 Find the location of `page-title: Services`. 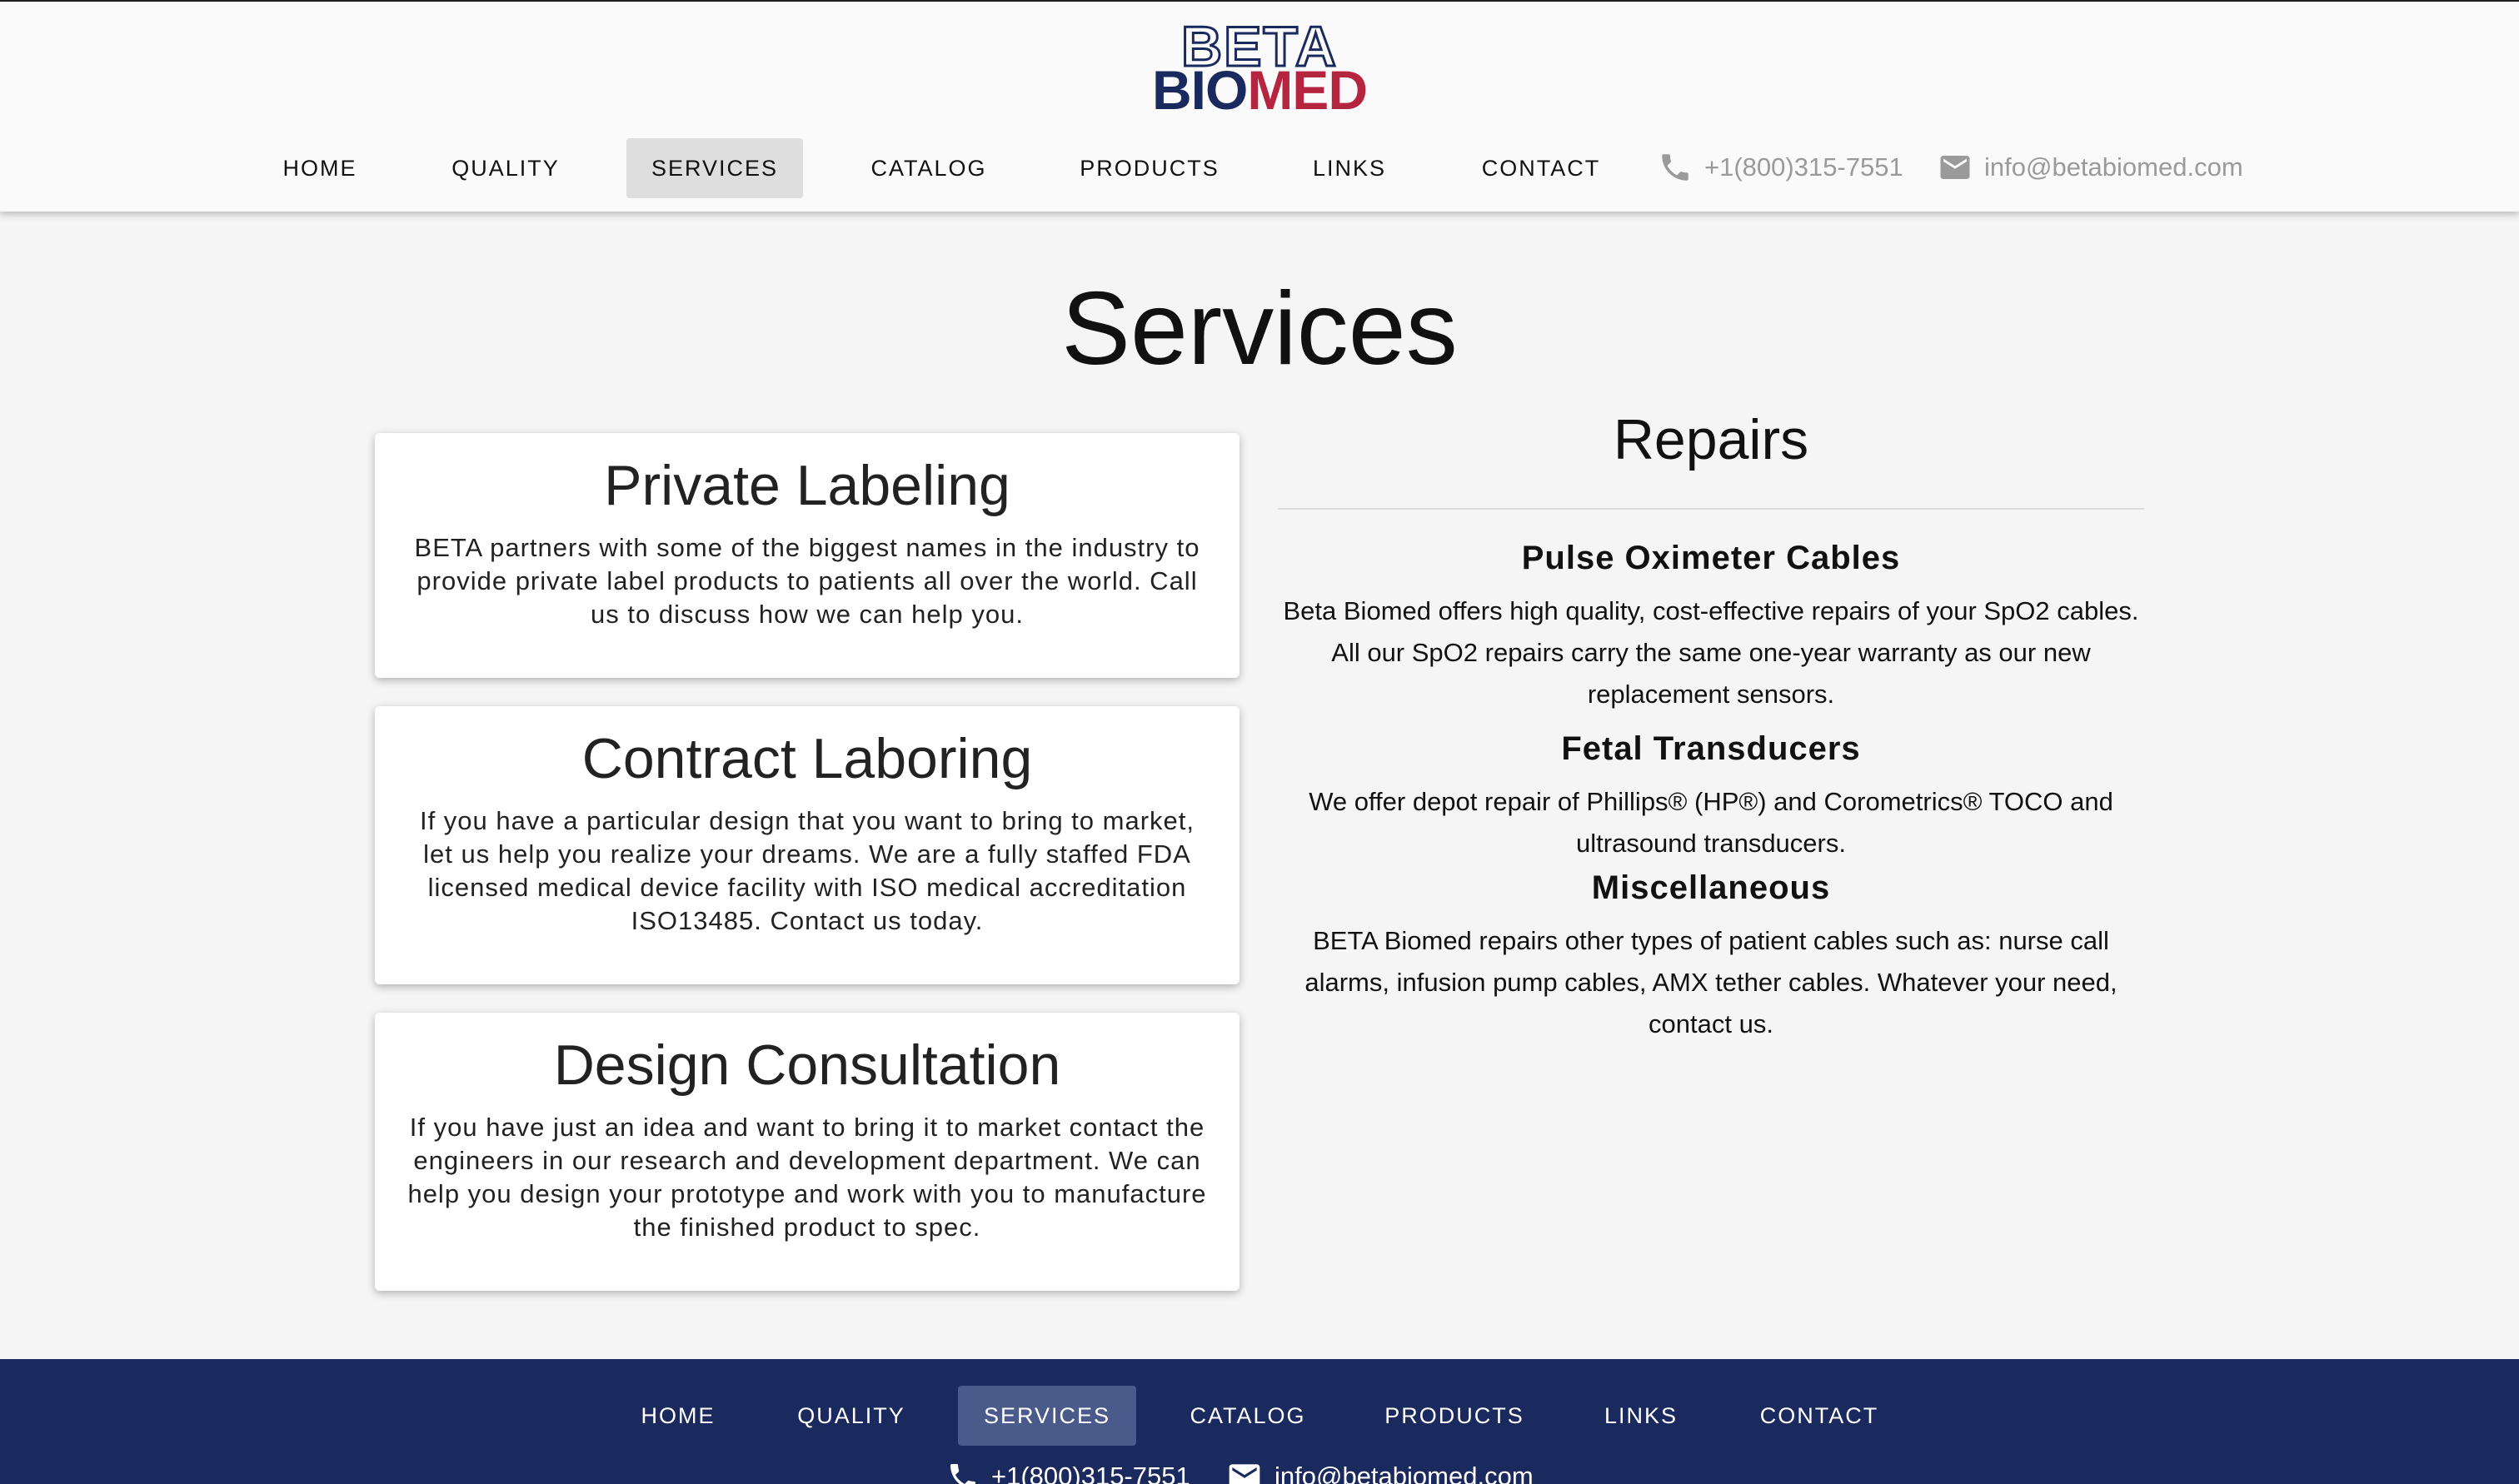

page-title: Services is located at coordinates (1259, 328).